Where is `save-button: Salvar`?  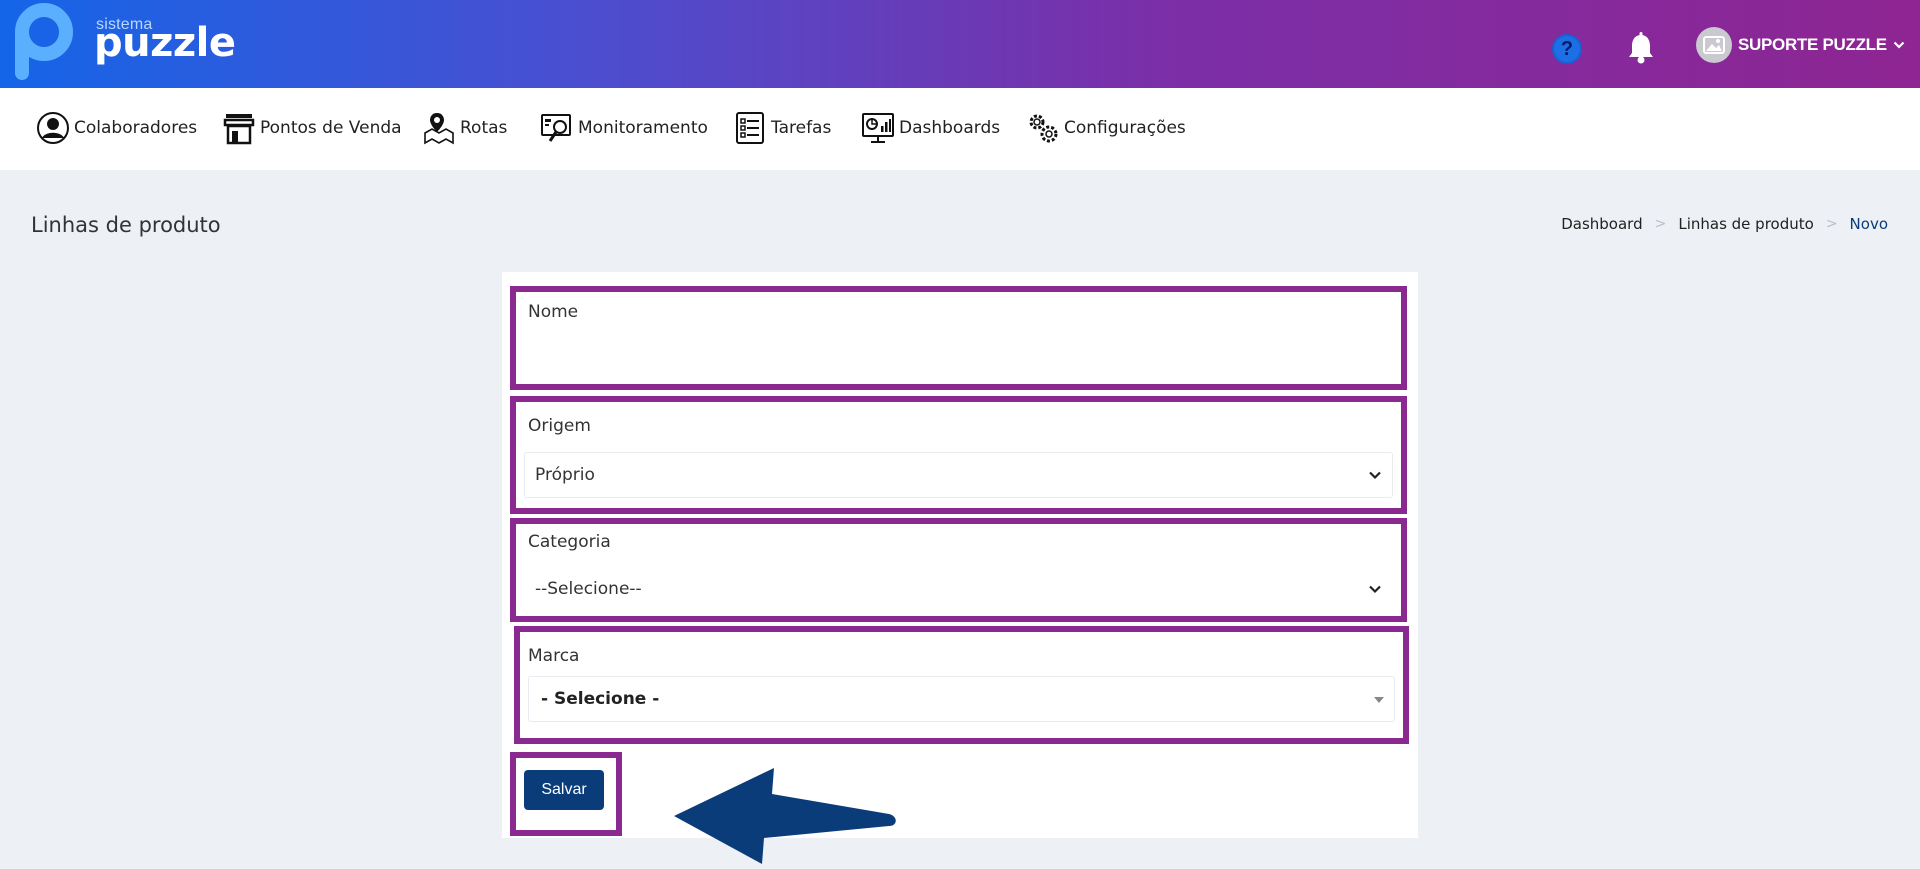
save-button: Salvar is located at coordinates (564, 790).